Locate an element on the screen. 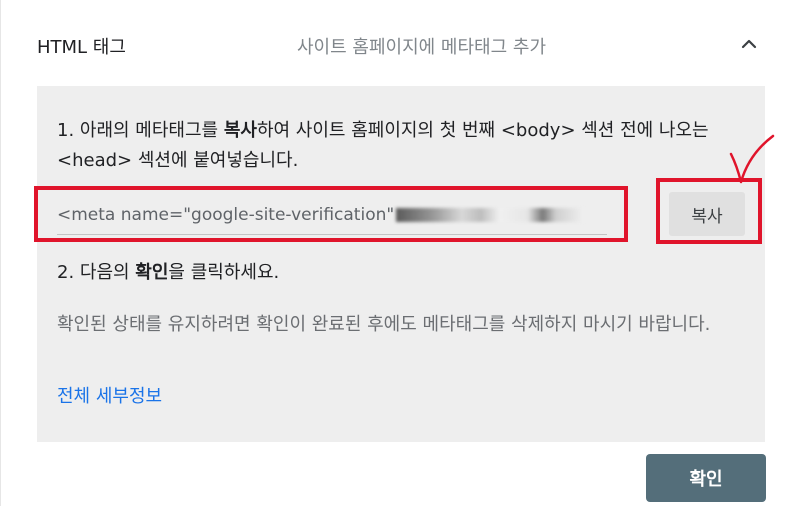 The width and height of the screenshot is (800, 506). annotation-check-icon is located at coordinates (752, 159).